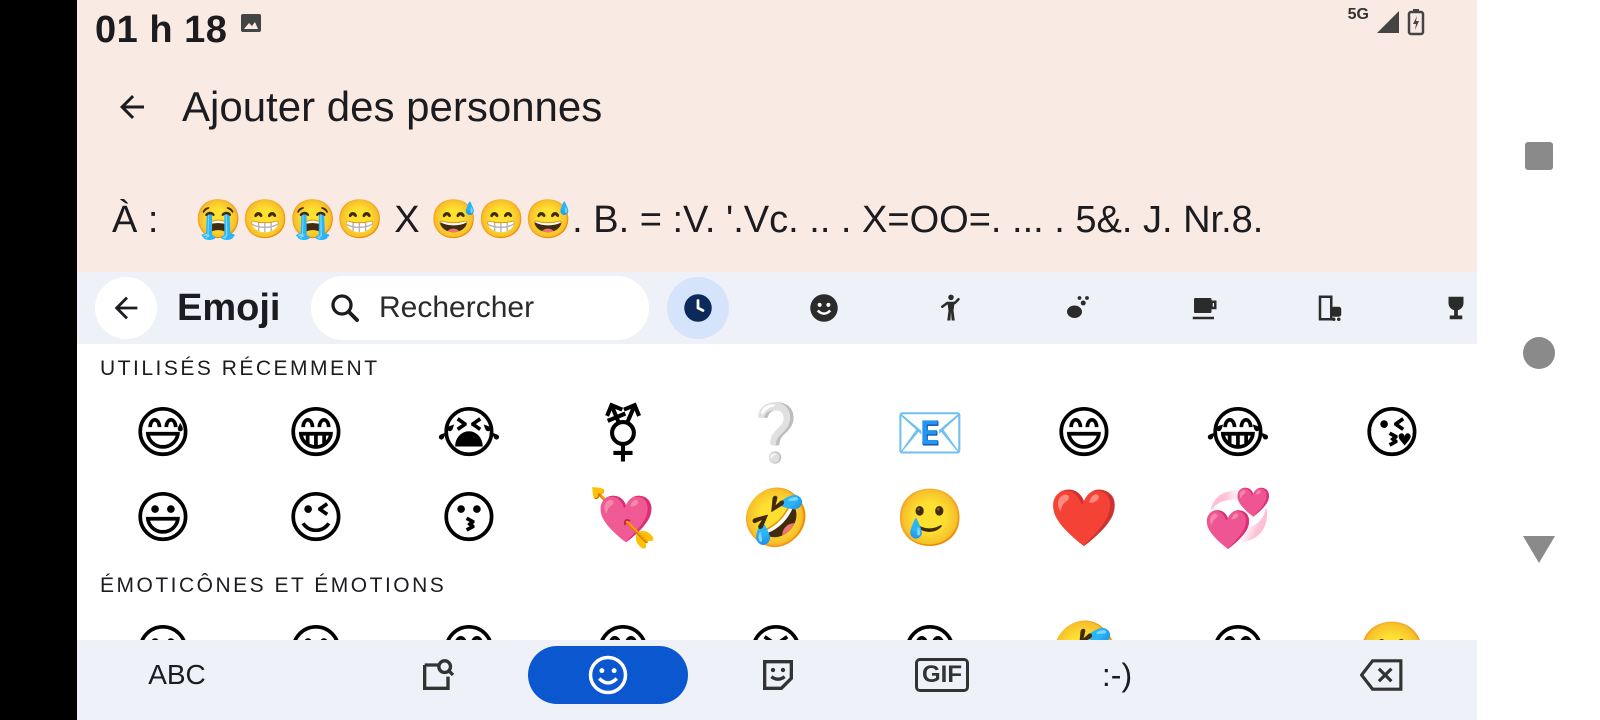  I want to click on category-animals, so click(1077, 308).